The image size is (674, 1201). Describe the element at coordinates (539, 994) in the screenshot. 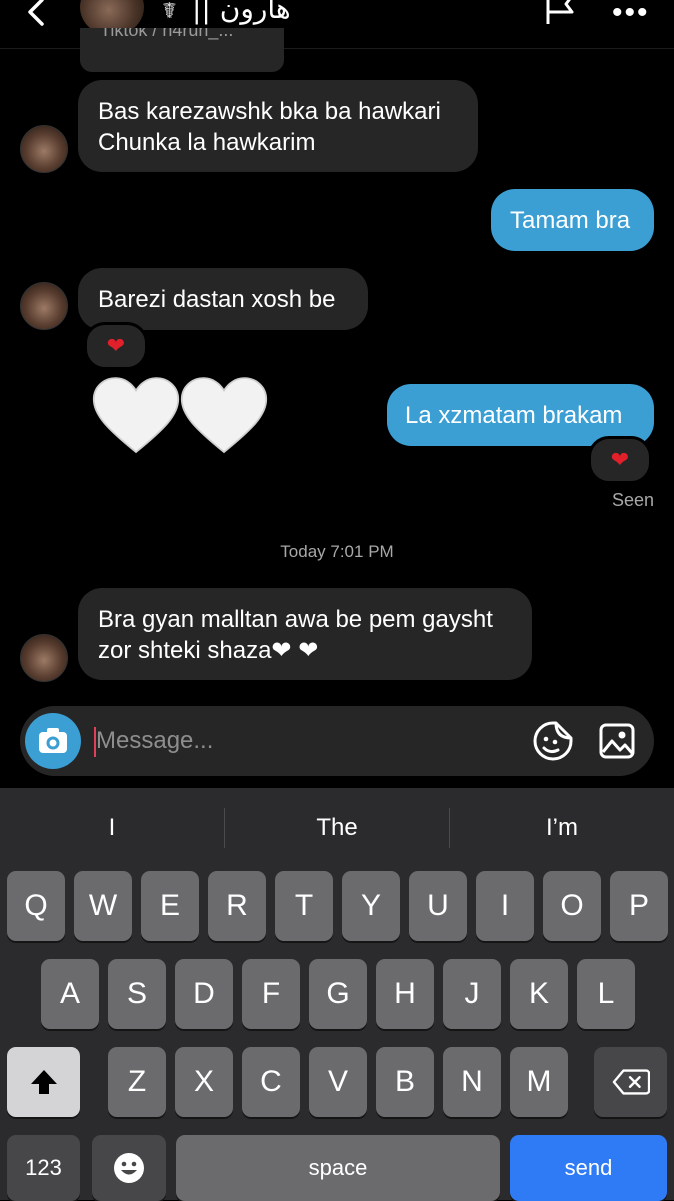

I see `key-k: K` at that location.